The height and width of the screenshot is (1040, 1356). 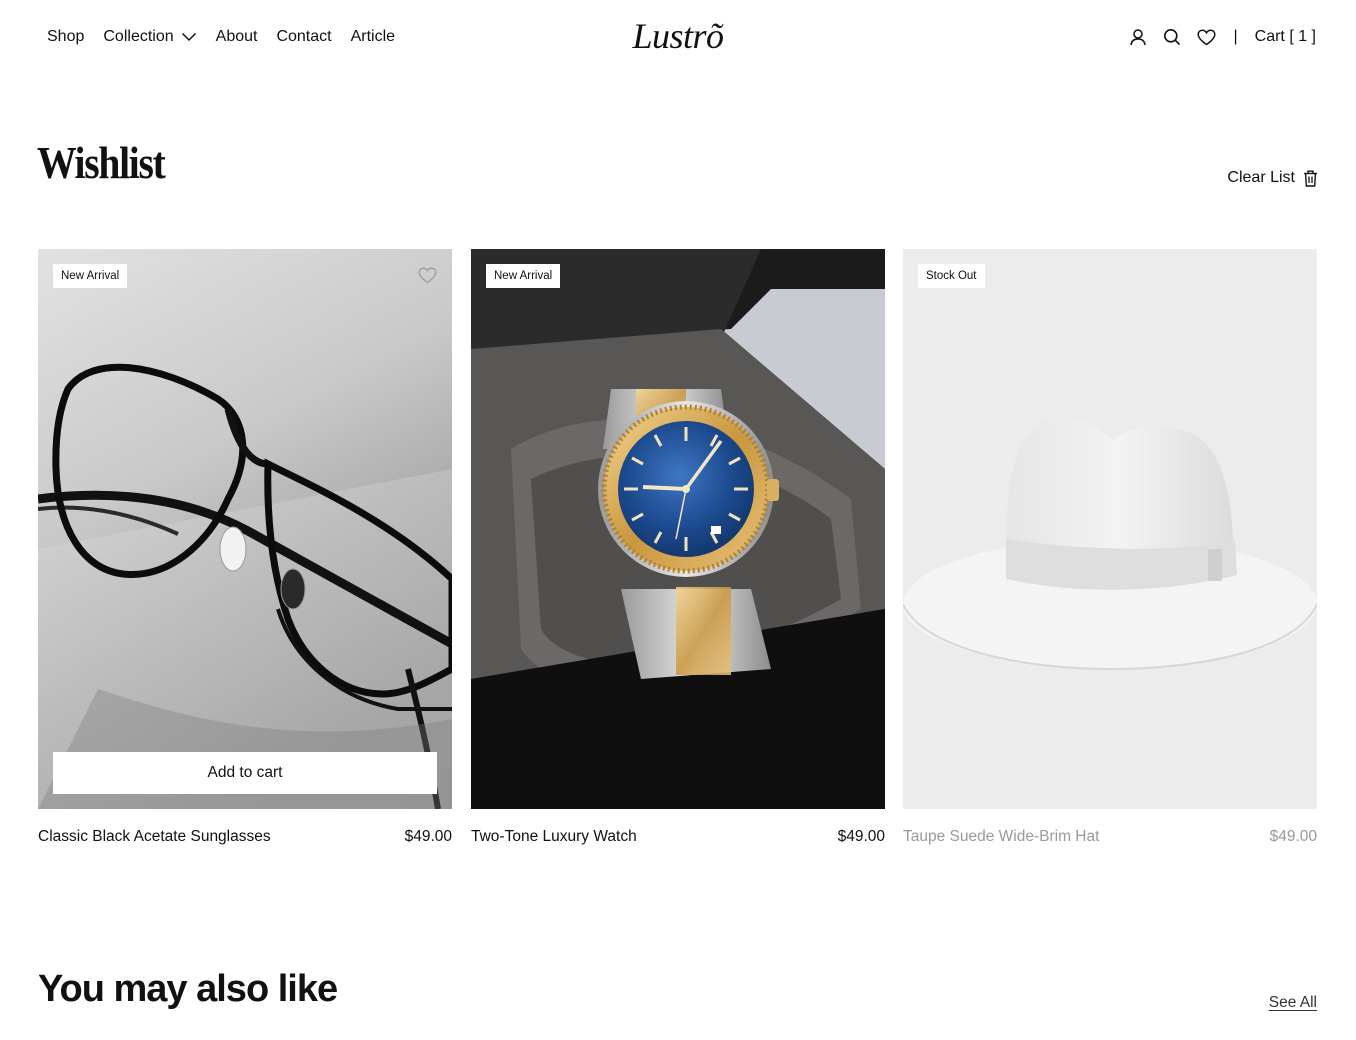 I want to click on product-info: Taupe Suede Wide-Brim Hat $49.00, so click(x=1110, y=837).